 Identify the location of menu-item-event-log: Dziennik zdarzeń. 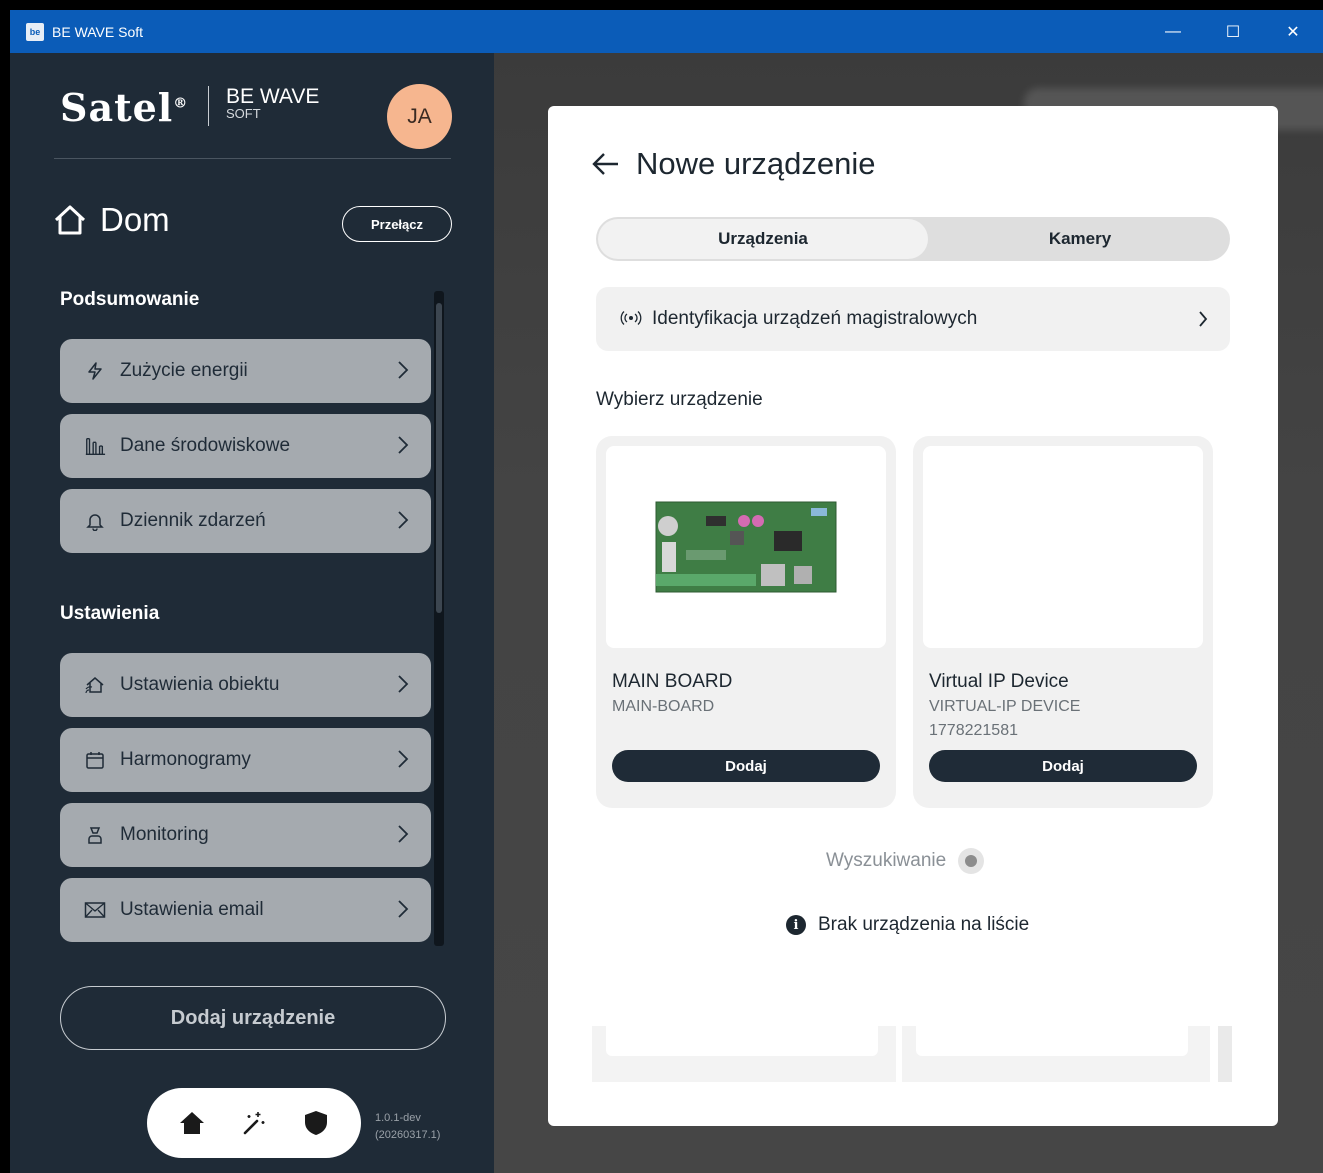
(245, 521).